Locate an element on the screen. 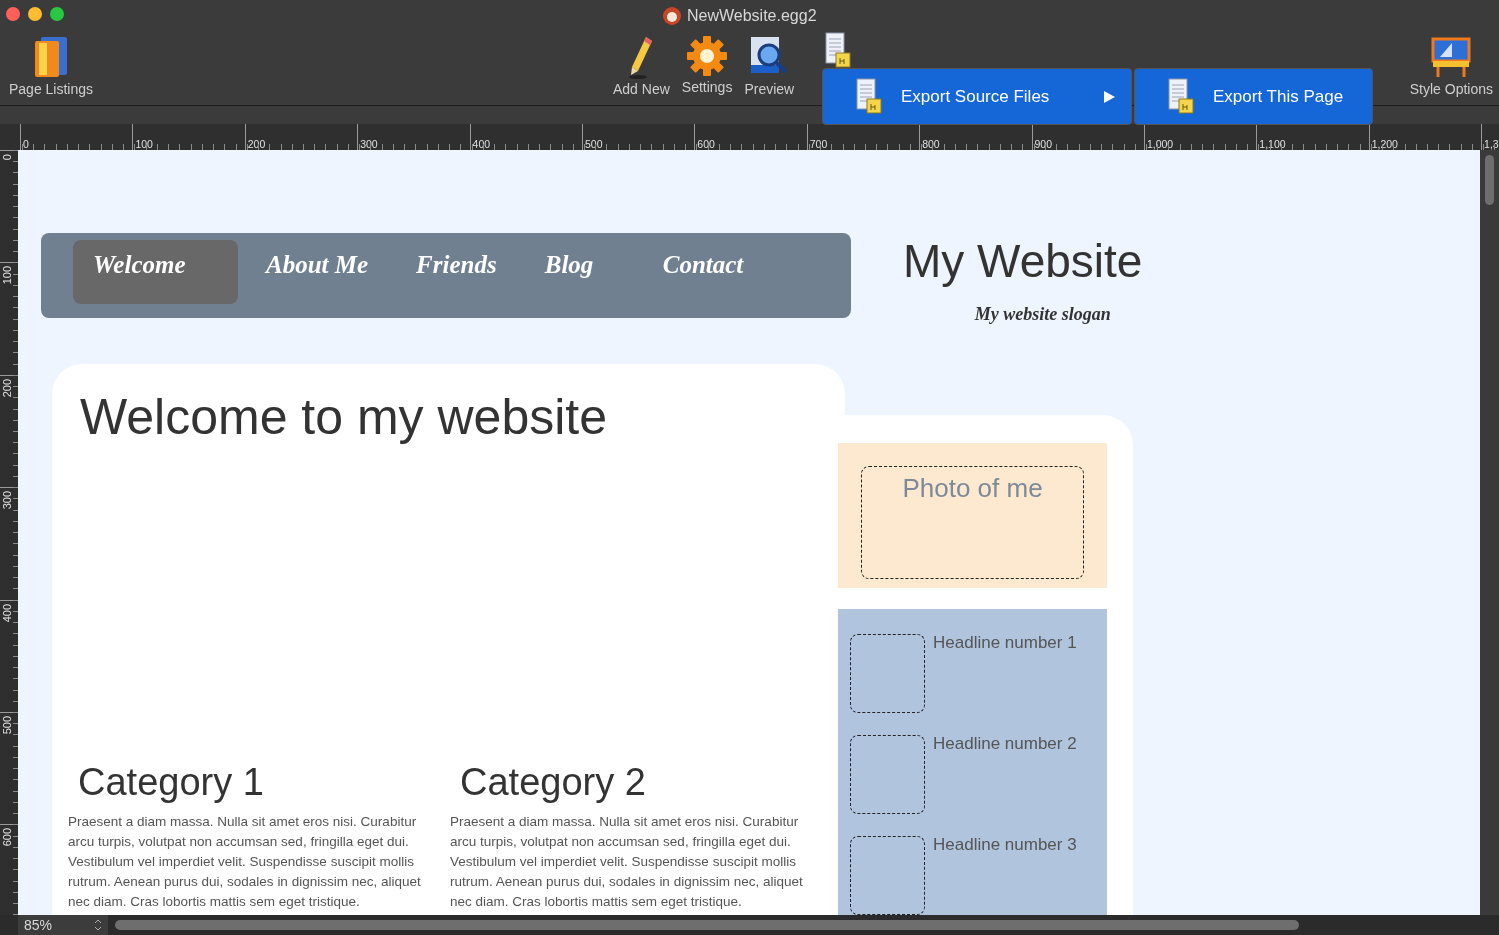  nav-link: Blog is located at coordinates (579, 272).